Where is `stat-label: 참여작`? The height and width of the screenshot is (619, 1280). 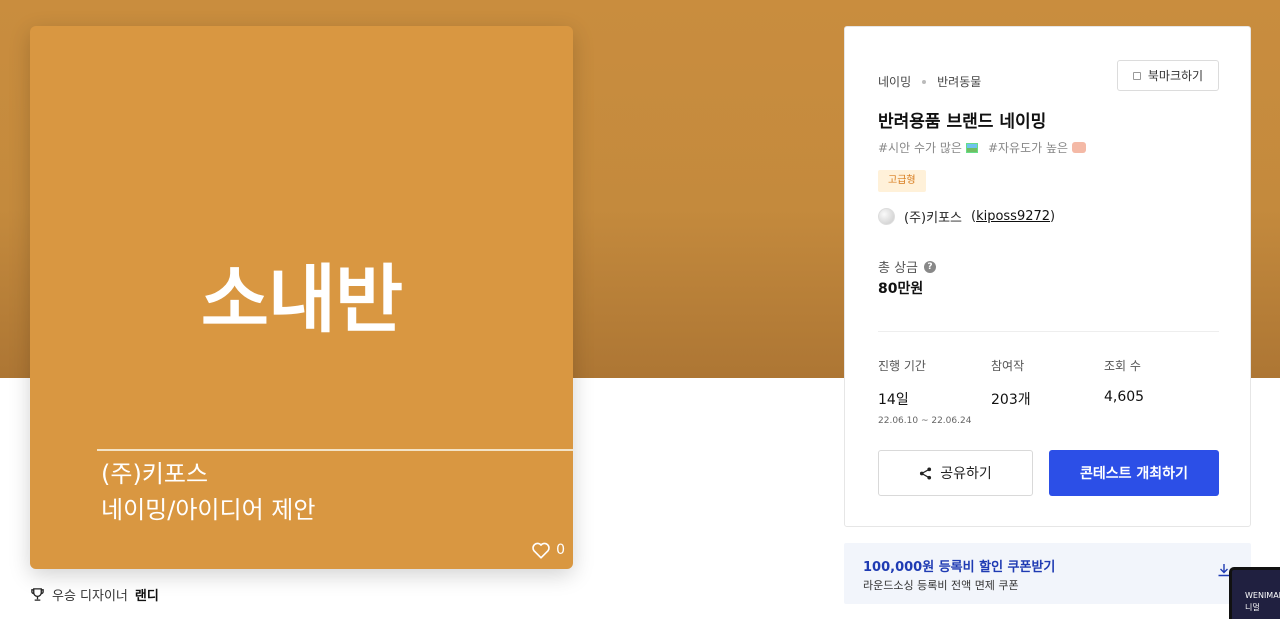
stat-label: 참여작 is located at coordinates (1008, 366).